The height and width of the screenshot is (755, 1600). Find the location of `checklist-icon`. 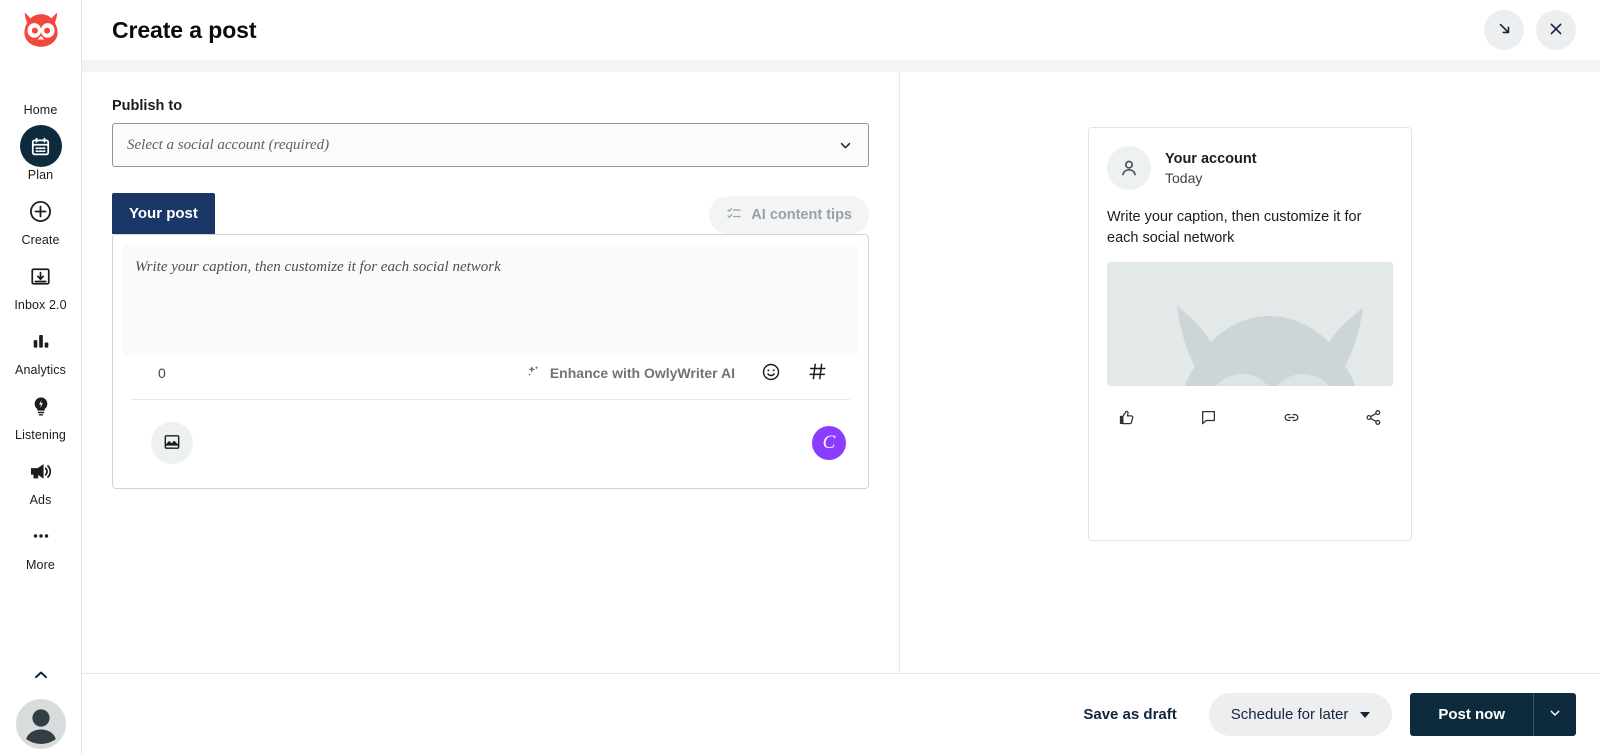

checklist-icon is located at coordinates (734, 215).